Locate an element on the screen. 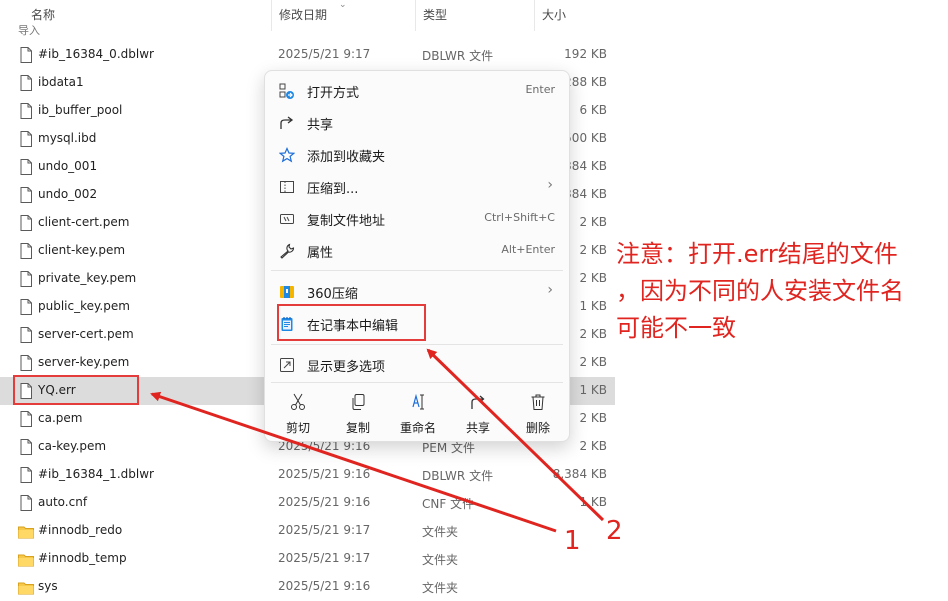 The height and width of the screenshot is (601, 948). file-row: #innodb_temp 2025/5/21 9:17 文件夹 is located at coordinates (307, 559).